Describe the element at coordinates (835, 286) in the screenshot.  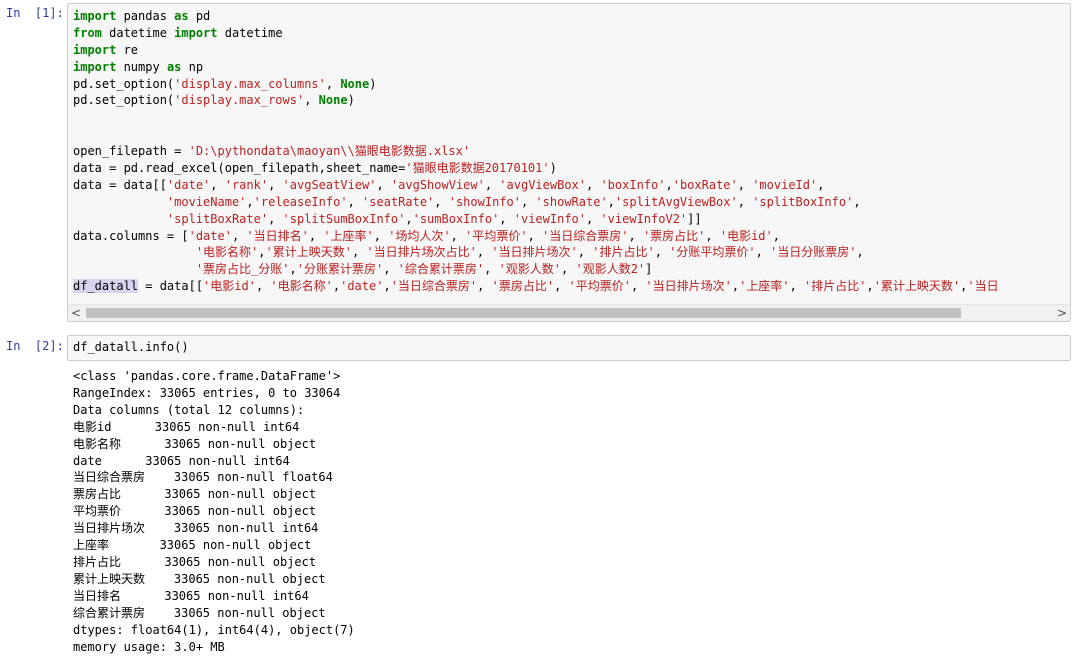
I see `code-token: '排片占比'` at that location.